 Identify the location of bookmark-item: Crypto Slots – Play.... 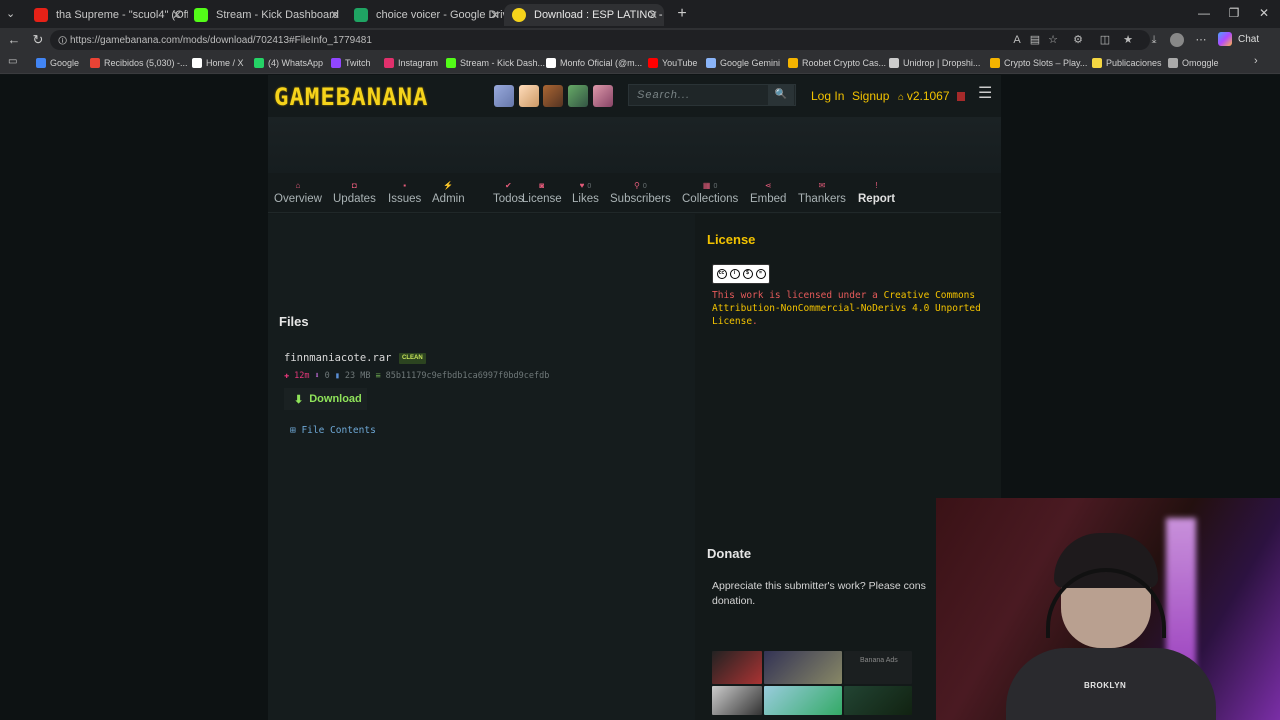
(1038, 63).